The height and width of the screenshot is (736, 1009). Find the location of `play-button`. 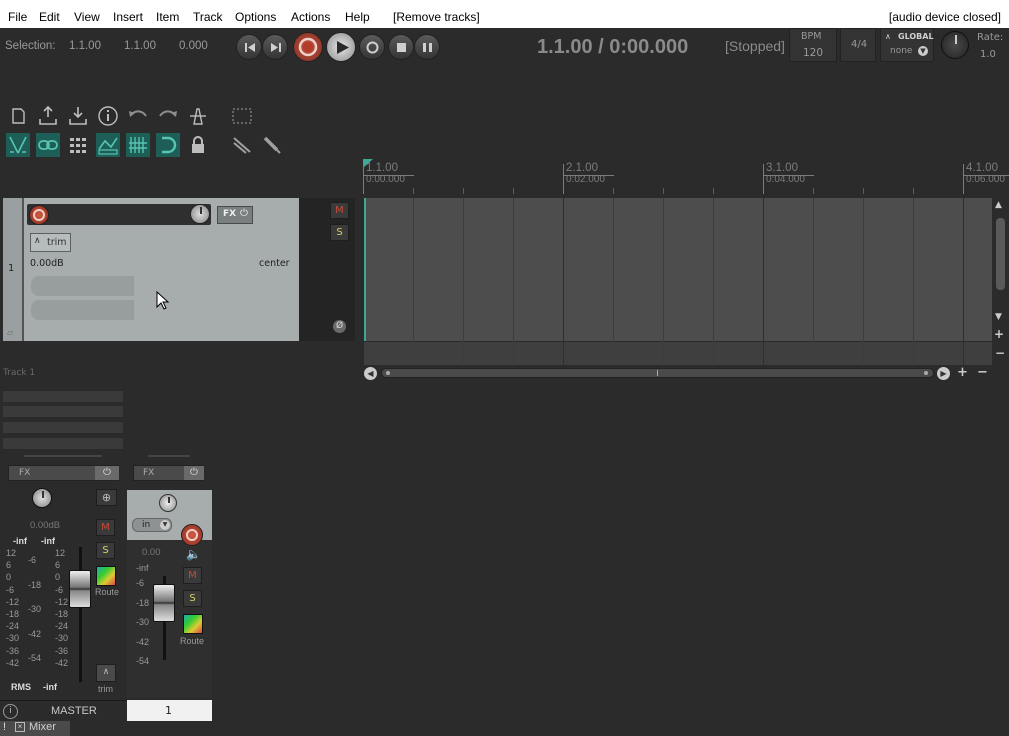

play-button is located at coordinates (341, 47).